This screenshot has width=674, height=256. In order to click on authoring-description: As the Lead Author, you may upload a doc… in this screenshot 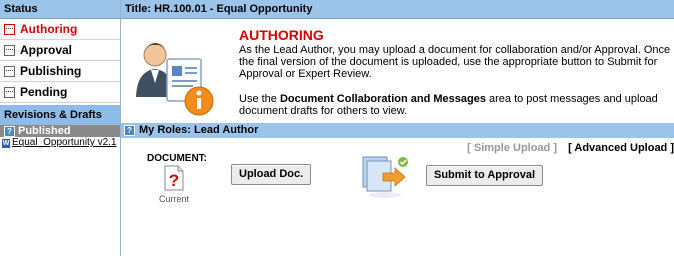, I will do `click(455, 62)`.